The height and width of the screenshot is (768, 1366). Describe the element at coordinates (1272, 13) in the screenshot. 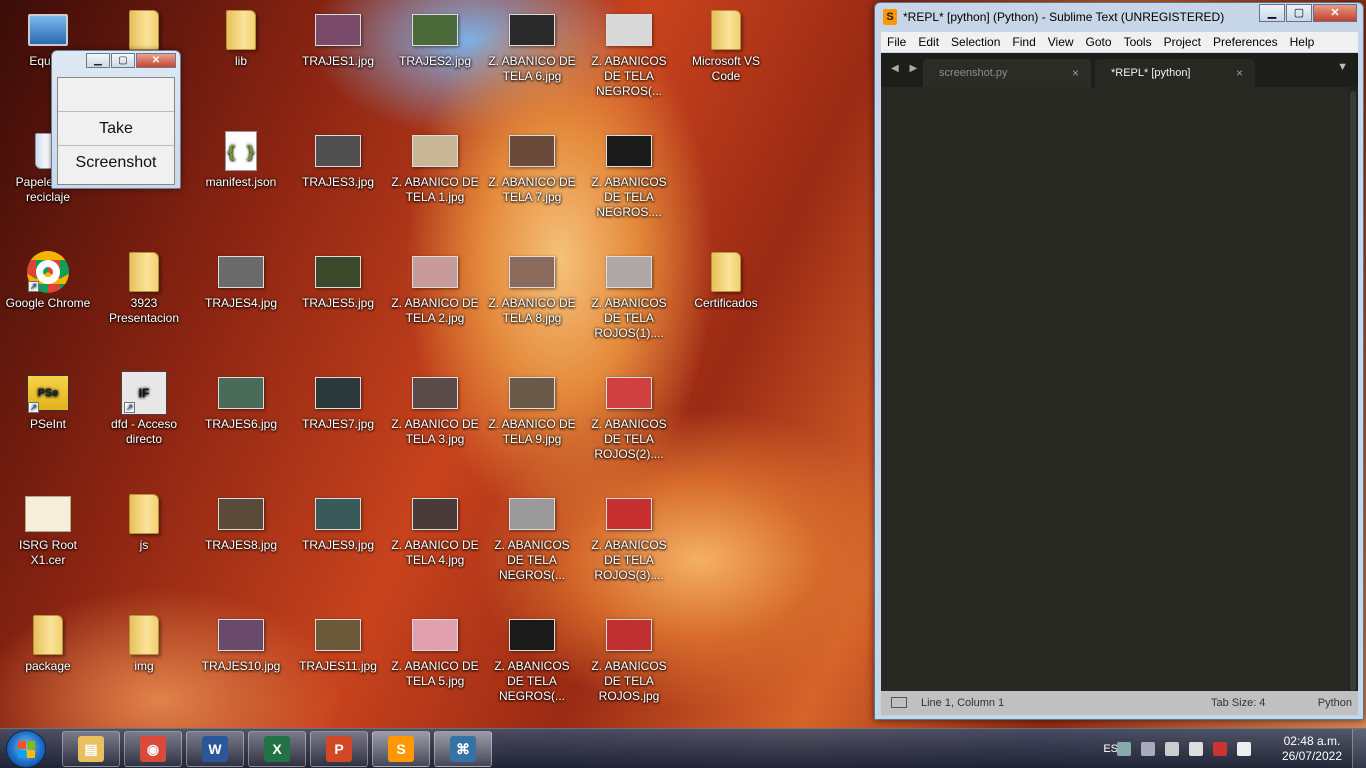

I see `minimize-button: ▁` at that location.